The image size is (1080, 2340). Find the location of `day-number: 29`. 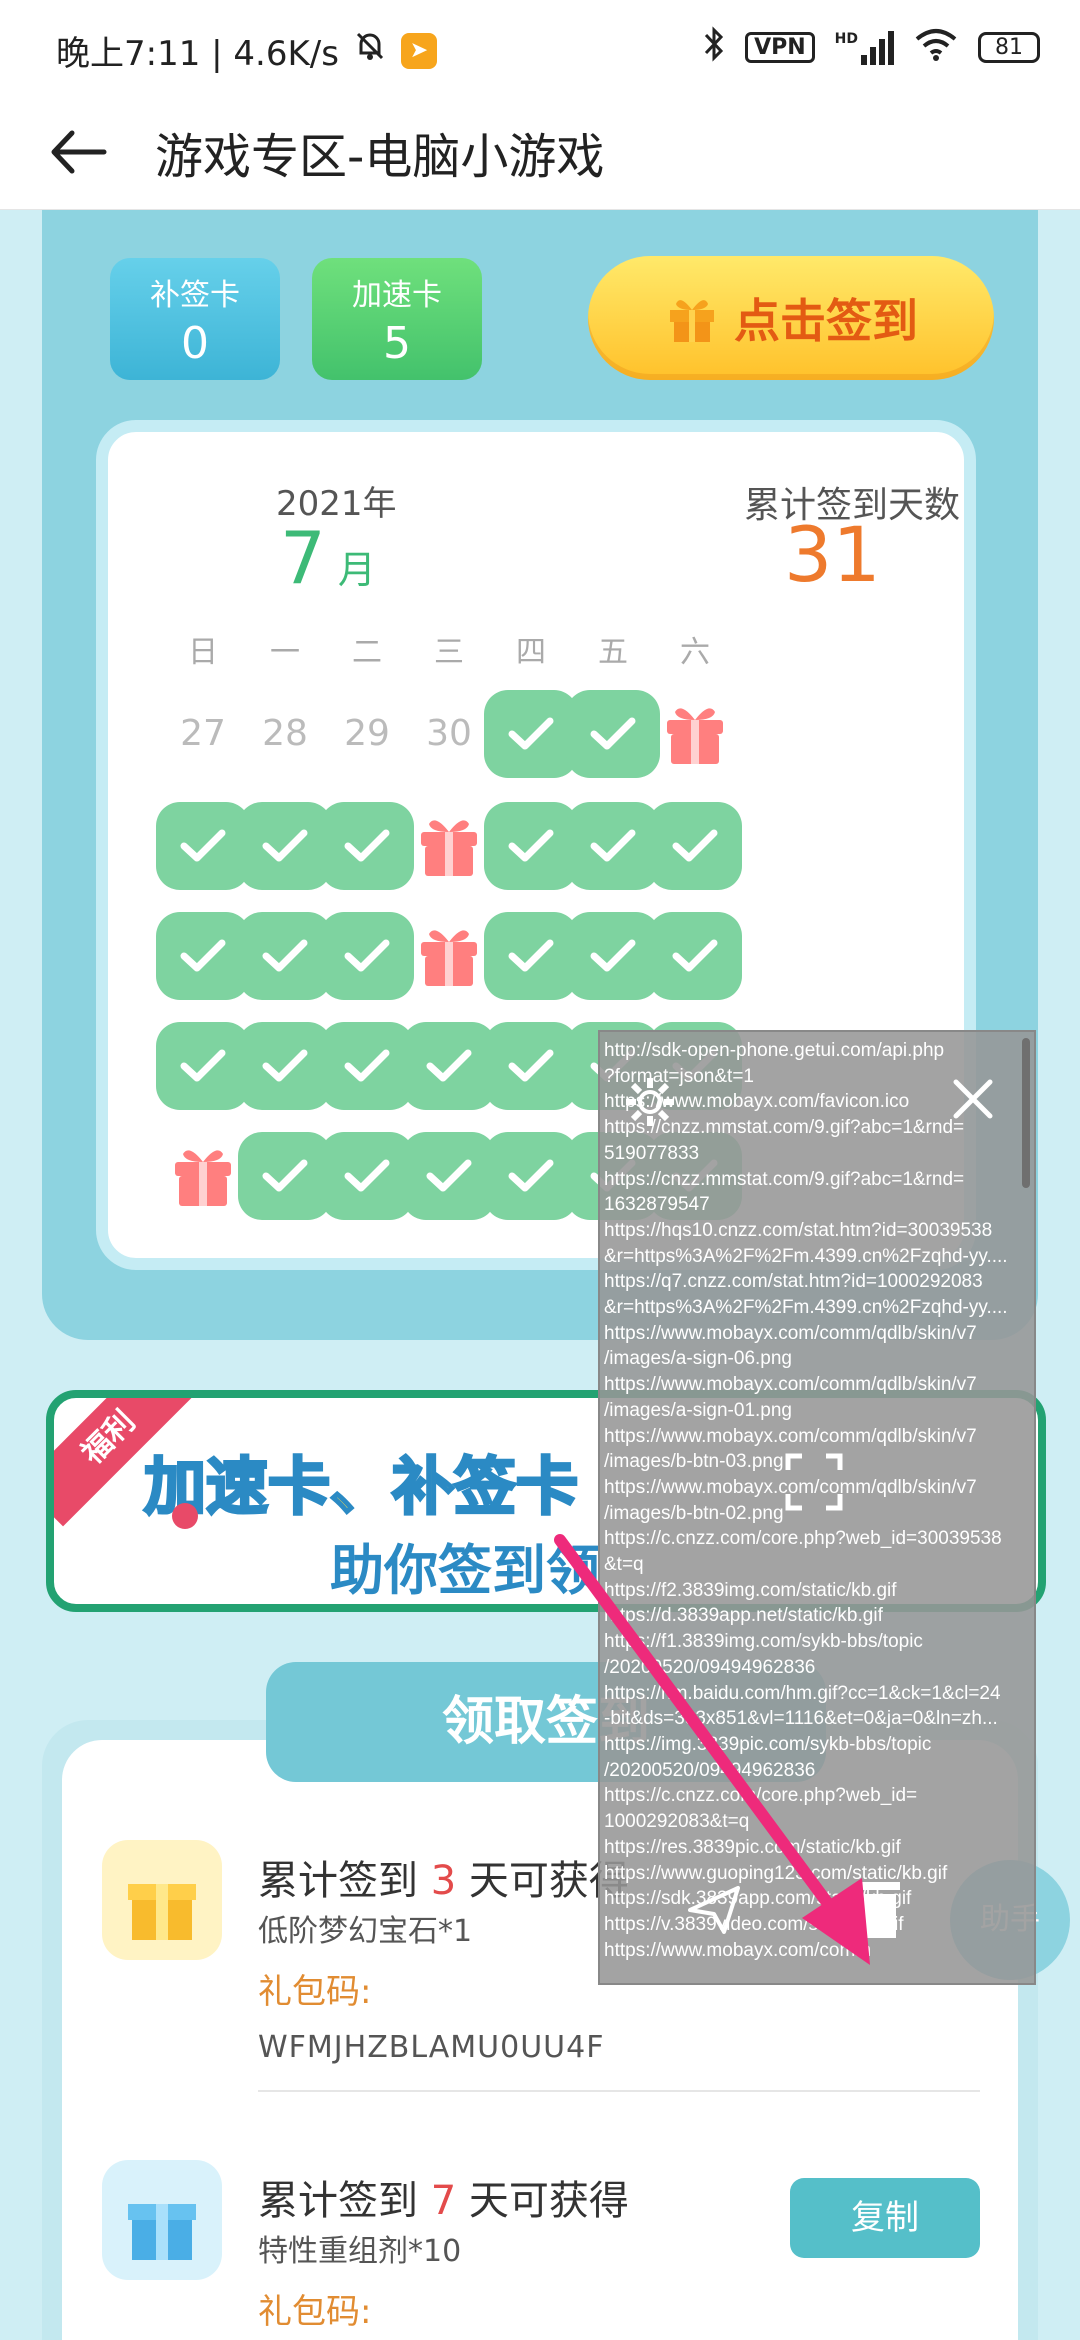

day-number: 29 is located at coordinates (367, 733).